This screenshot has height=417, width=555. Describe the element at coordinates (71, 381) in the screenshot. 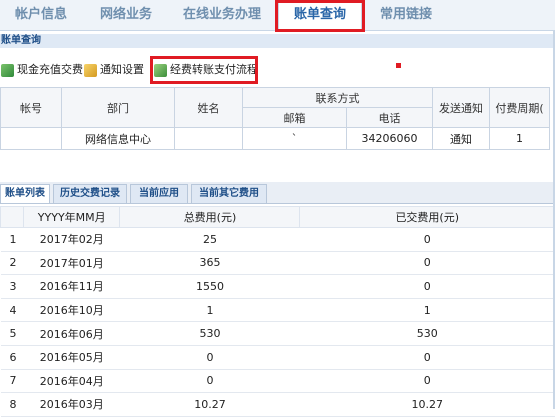

I see `row-month: 2016年04月` at that location.